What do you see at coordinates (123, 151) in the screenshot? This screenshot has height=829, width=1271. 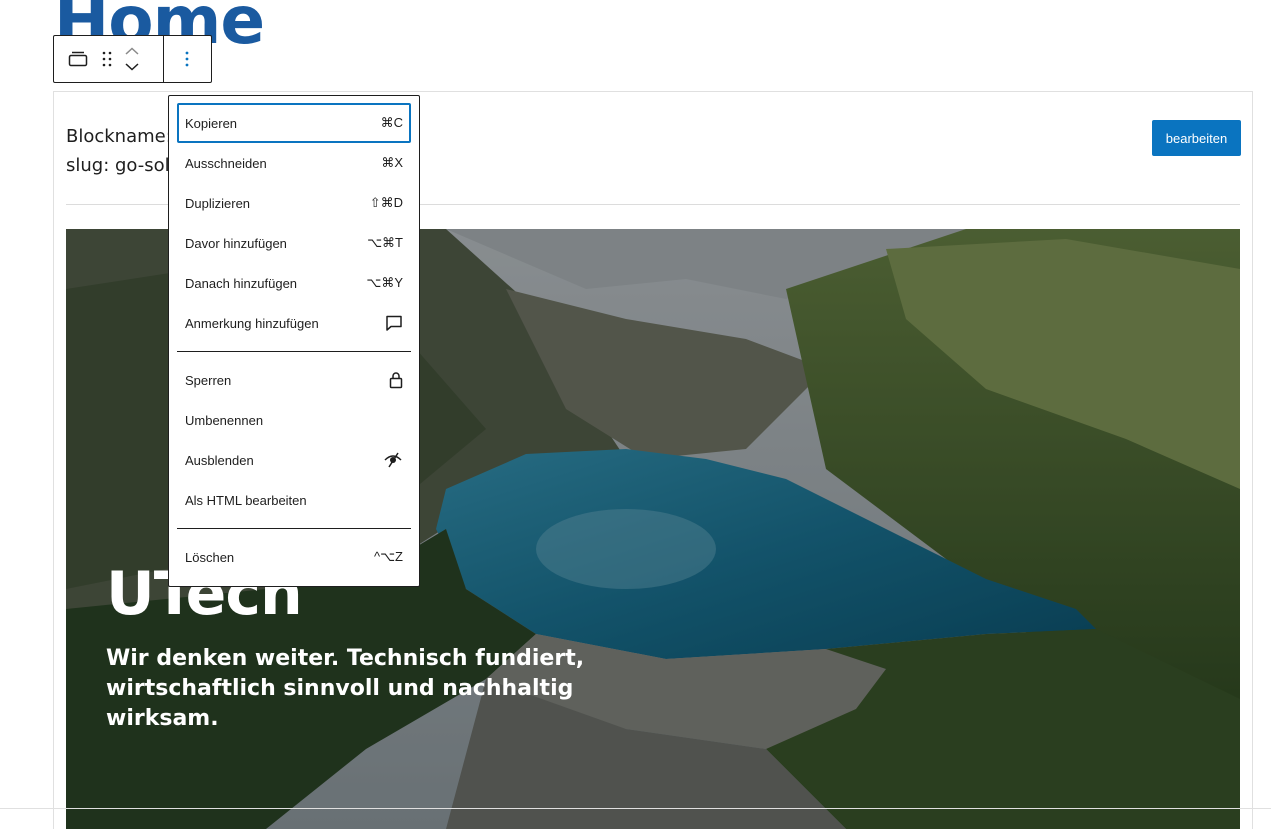 I see `pattern-meta: Blockname: slug: go-solu` at bounding box center [123, 151].